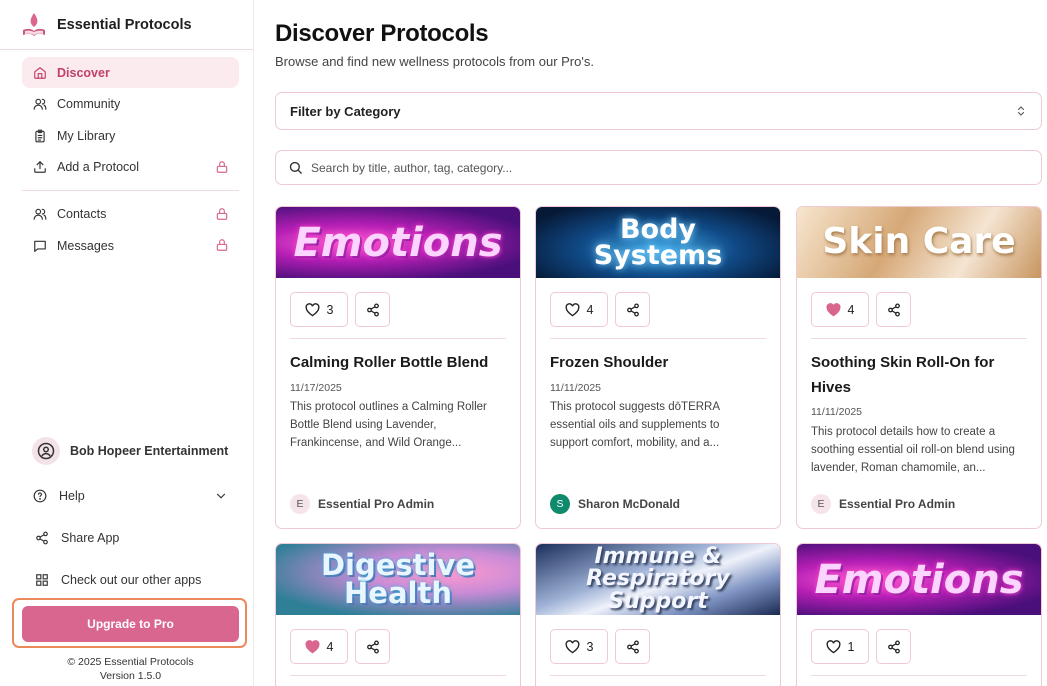  I want to click on user-name: Bob Hopeer Entertainment, so click(149, 451).